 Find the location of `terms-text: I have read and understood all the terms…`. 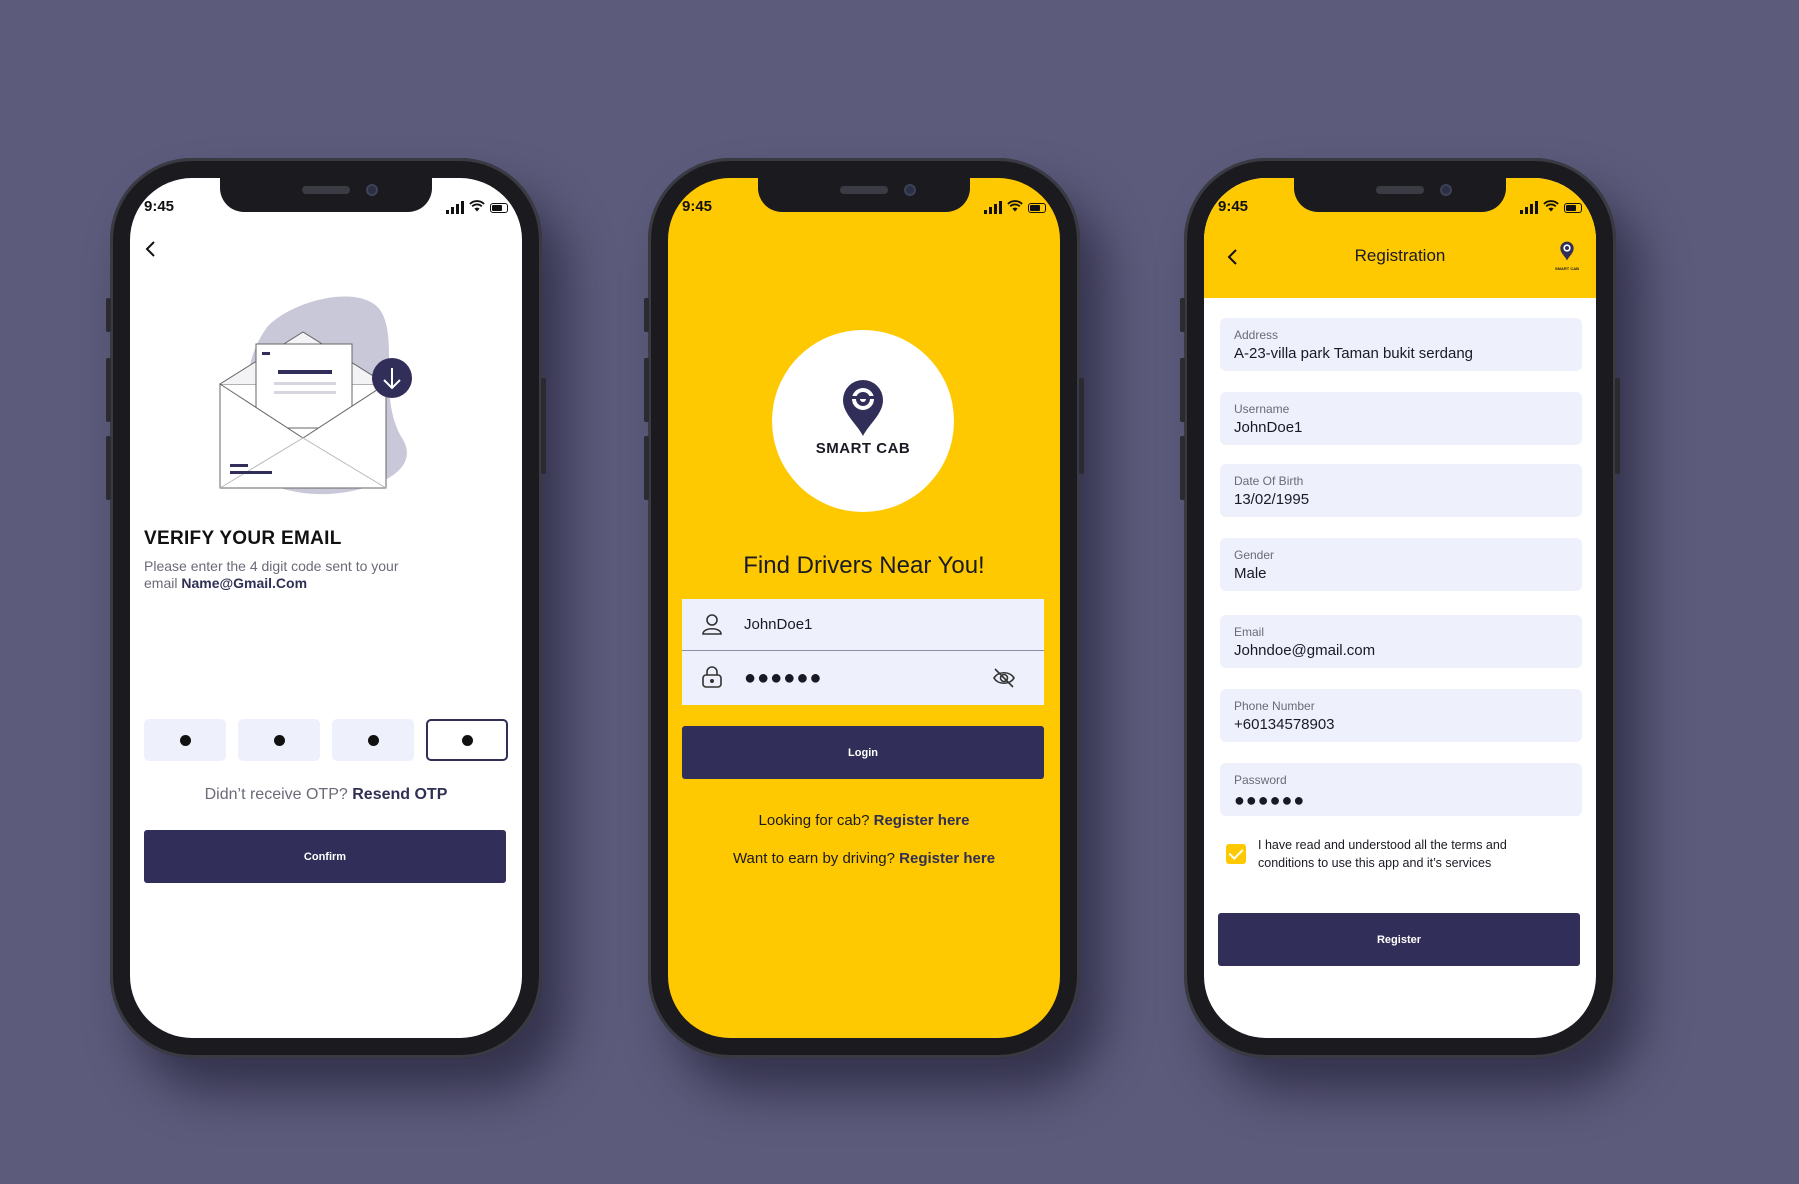

terms-text: I have read and understood all the terms… is located at coordinates (1382, 854).